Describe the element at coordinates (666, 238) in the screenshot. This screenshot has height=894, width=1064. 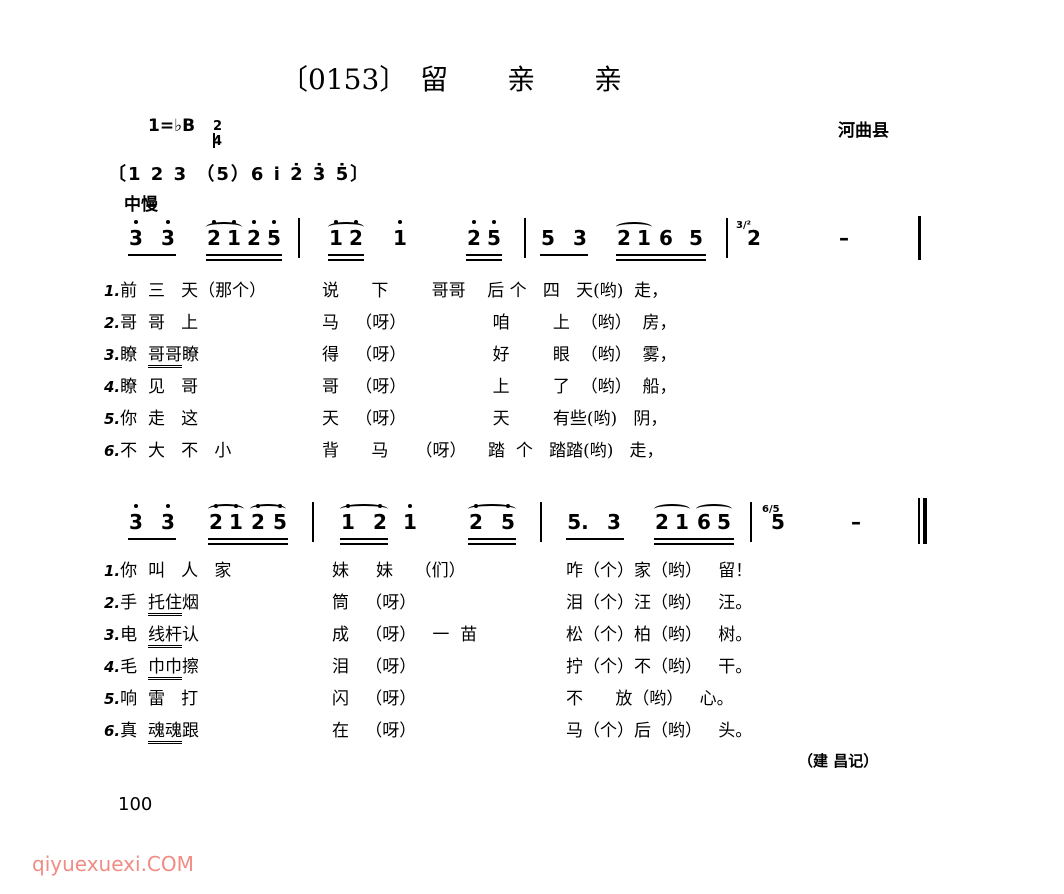
I see `note: 6` at that location.